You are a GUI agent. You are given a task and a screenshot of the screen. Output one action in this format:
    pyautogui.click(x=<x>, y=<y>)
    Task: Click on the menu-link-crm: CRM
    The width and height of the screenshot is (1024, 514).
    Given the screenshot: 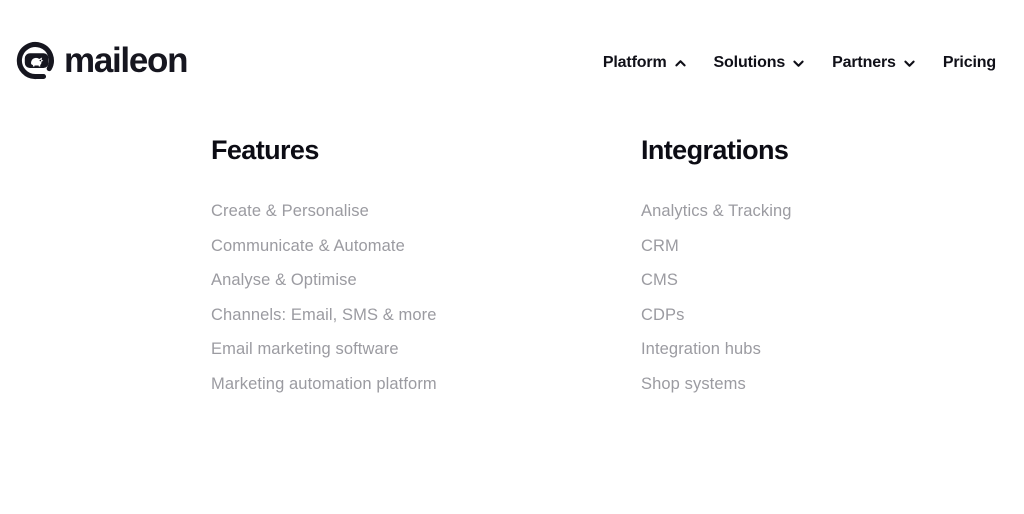 What is the action you would take?
    pyautogui.click(x=660, y=246)
    